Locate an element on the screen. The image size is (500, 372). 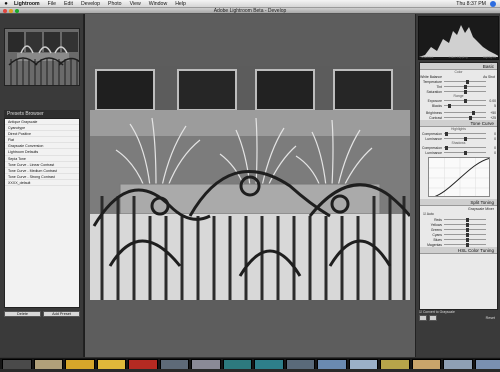
menu-lightroom: Lightroom is located at coordinates (27, 4).